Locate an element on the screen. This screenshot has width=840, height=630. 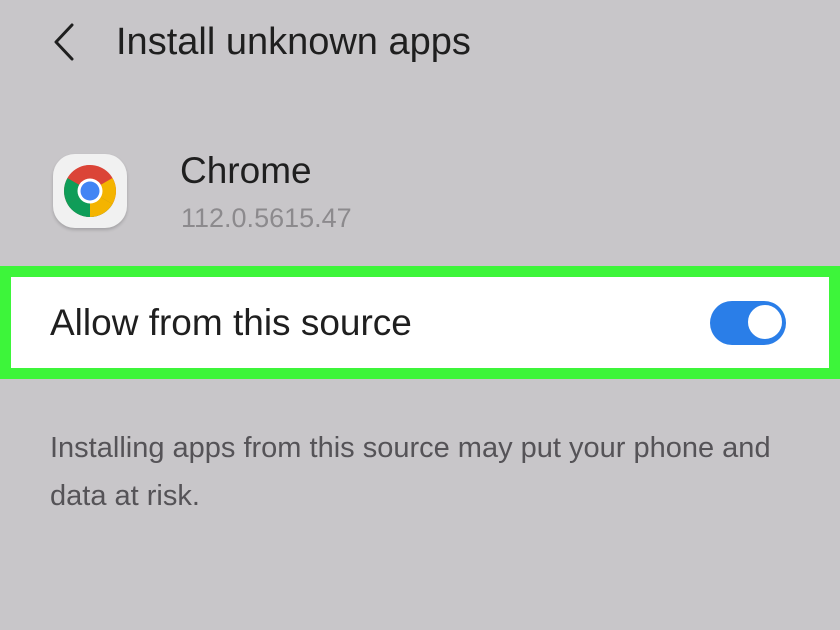
back-button is located at coordinates (64, 42).